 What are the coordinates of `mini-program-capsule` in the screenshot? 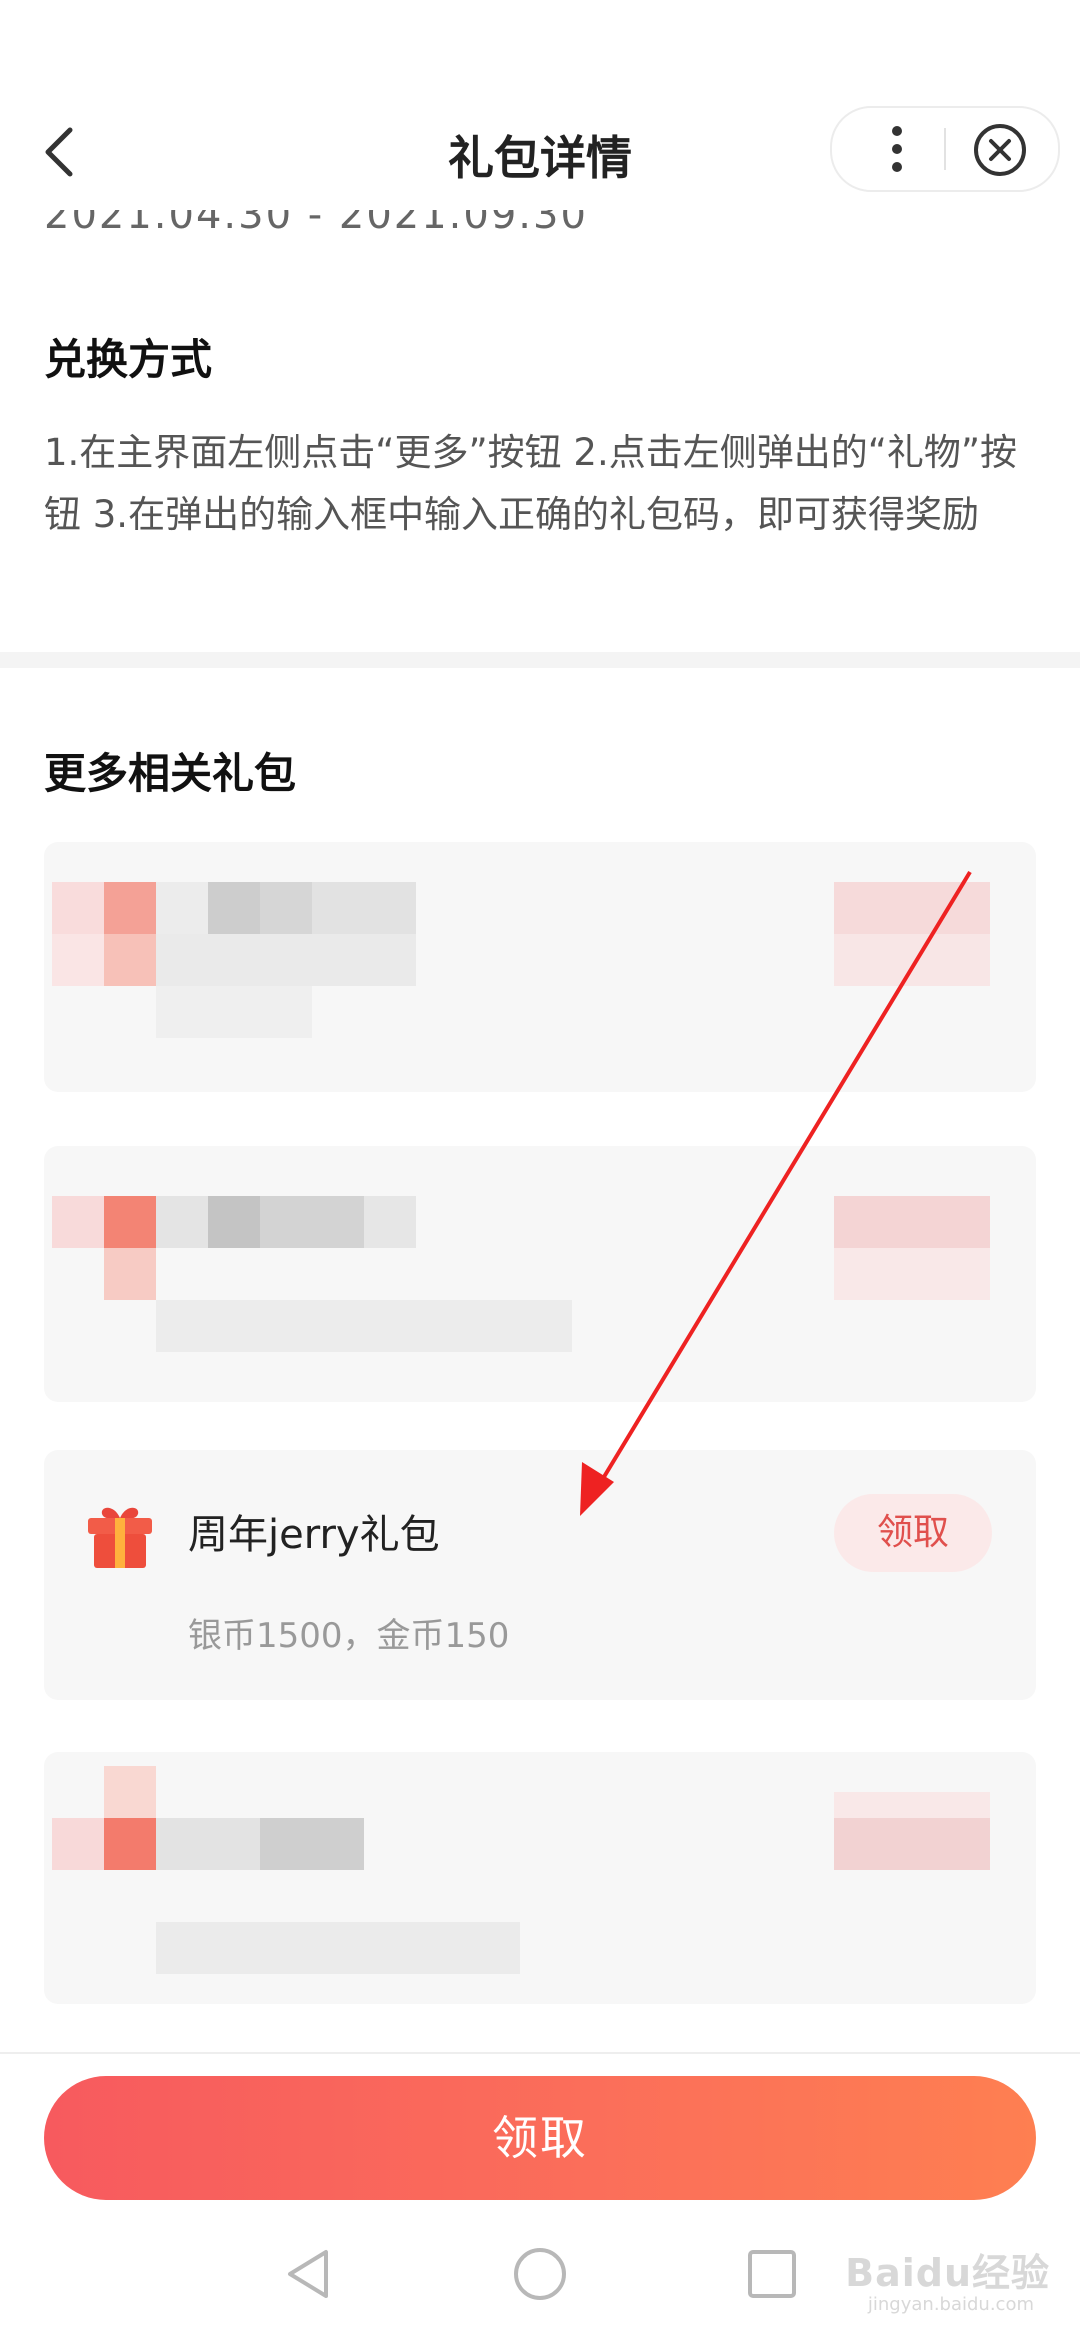 It's located at (945, 149).